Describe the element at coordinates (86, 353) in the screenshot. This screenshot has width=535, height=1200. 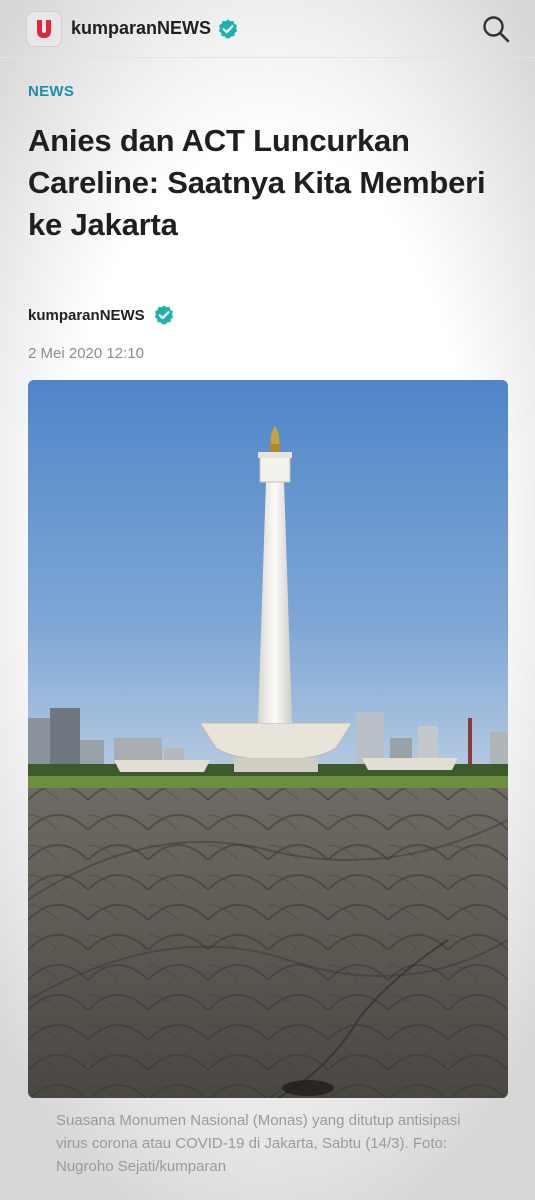
I see `publish-date: 2 Mei 2020 12:10` at that location.